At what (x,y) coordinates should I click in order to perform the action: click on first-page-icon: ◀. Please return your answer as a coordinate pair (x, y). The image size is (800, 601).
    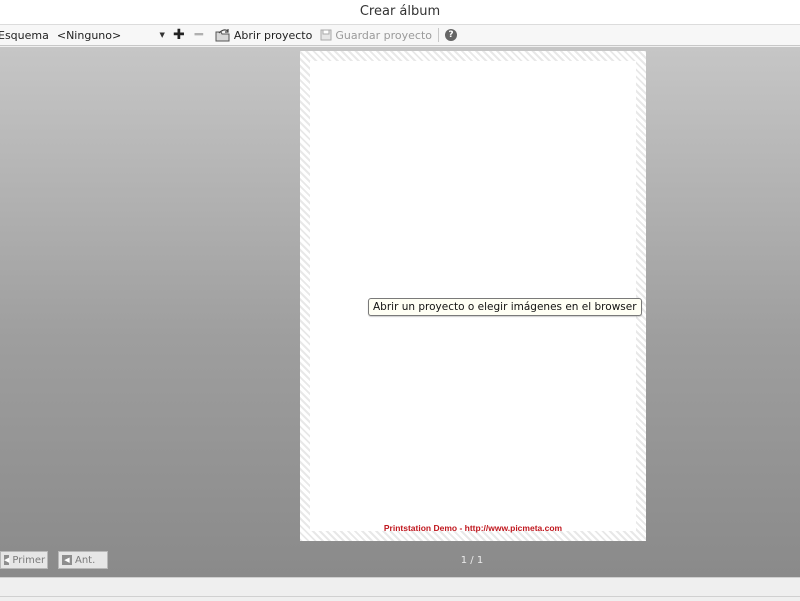
    Looking at the image, I should click on (7, 560).